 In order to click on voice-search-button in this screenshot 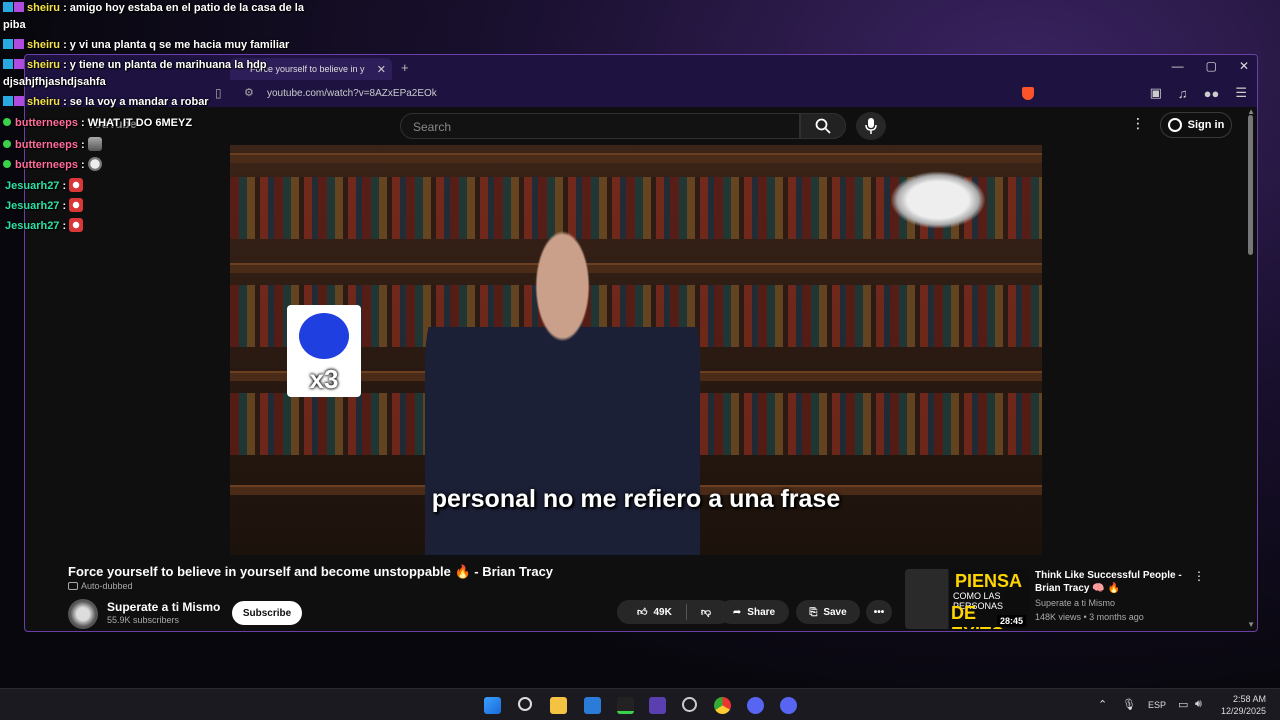, I will do `click(871, 126)`.